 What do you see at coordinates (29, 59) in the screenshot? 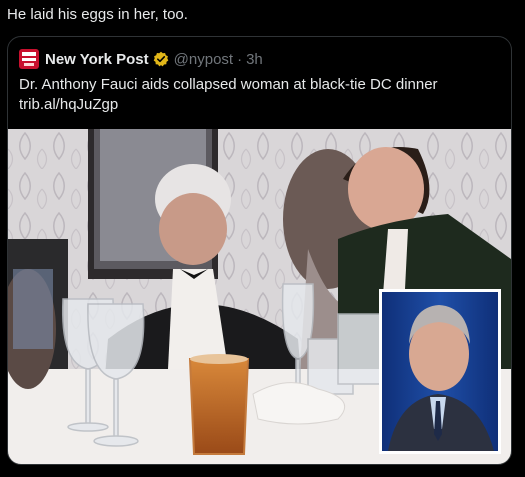
I see `new-york-post-logo-icon` at bounding box center [29, 59].